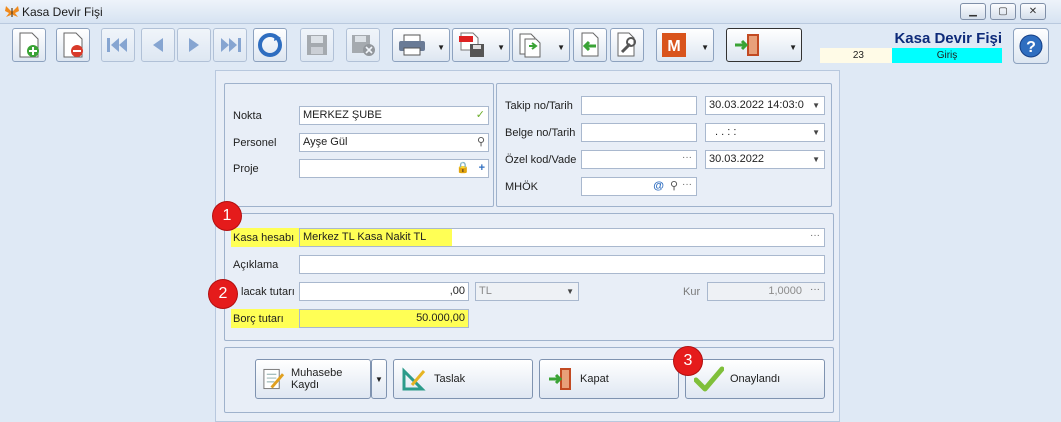 This screenshot has height=422, width=1061. I want to click on check-icon: ✓, so click(480, 115).